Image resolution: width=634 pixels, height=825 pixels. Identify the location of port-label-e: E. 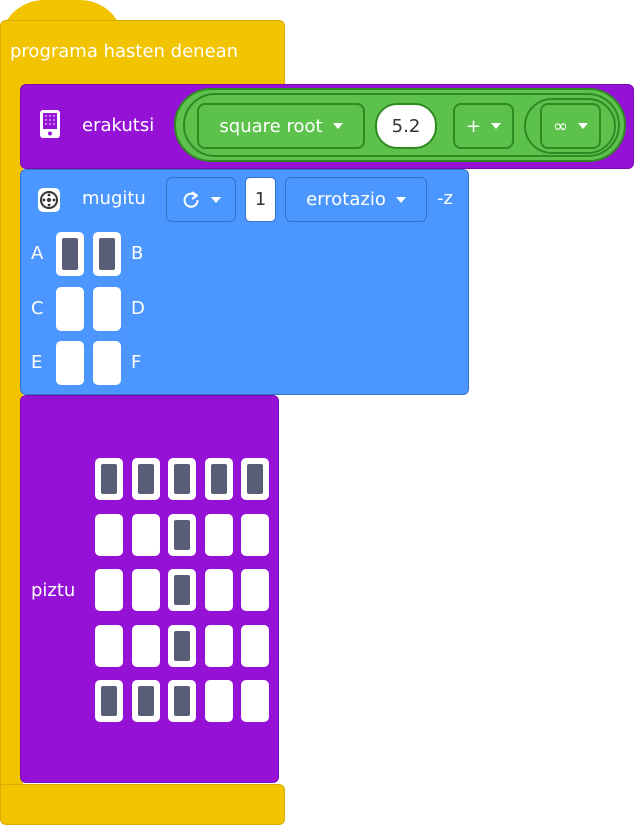
(37, 362).